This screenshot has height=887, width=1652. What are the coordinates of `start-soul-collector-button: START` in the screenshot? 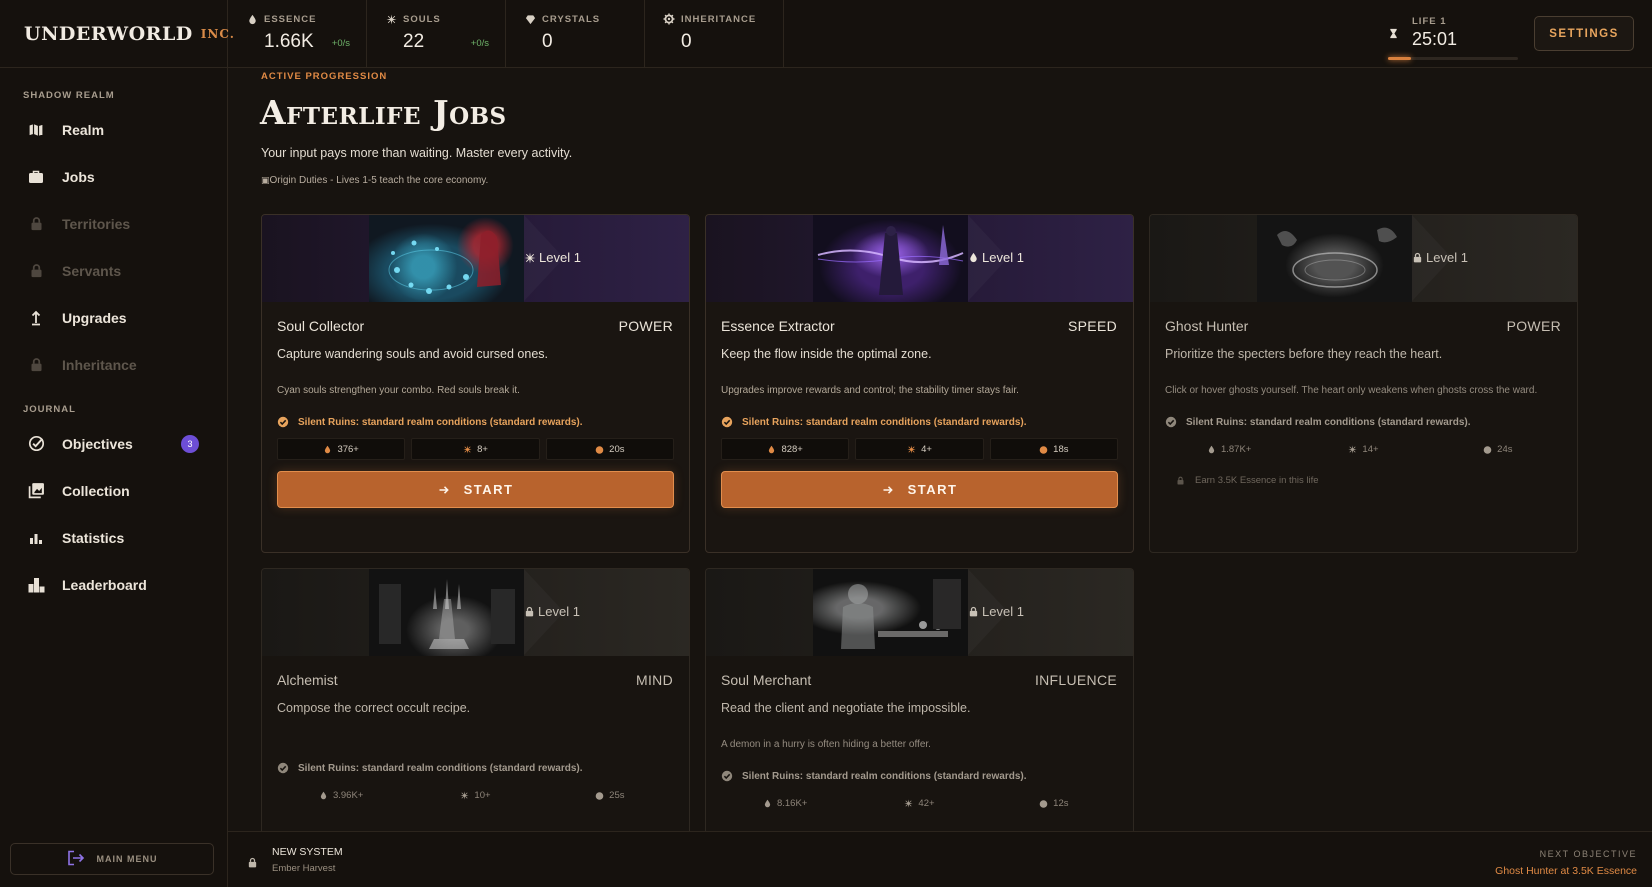 It's located at (475, 489).